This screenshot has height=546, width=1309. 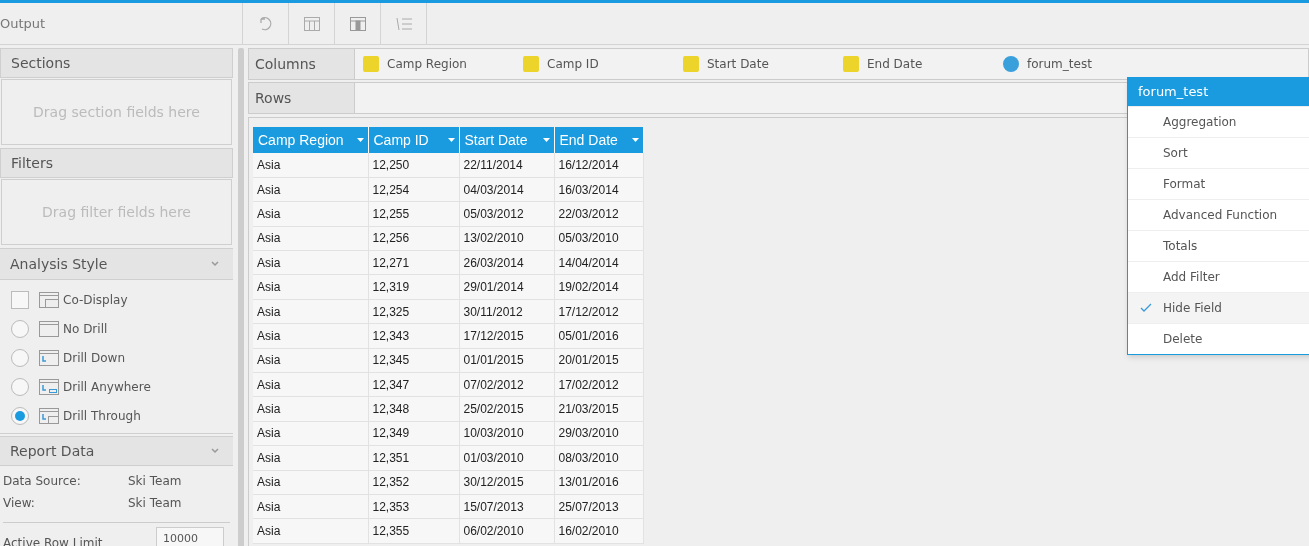 I want to click on table-cell: 12,351, so click(x=413, y=458).